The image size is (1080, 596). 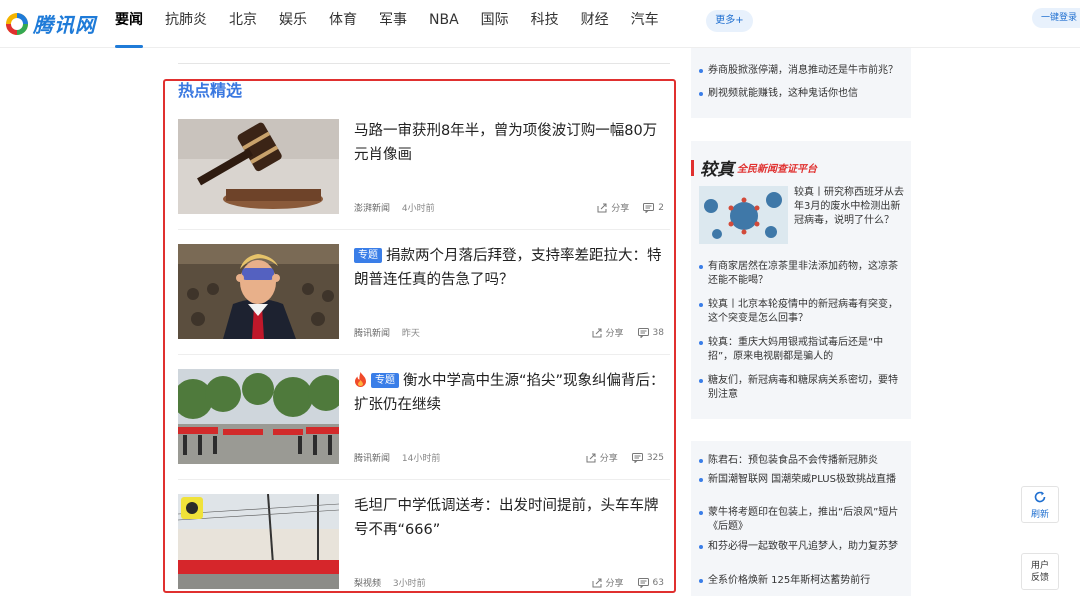 I want to click on sidebar-news-item: 蒙牛将考题印在包装上，推出“后浪风”短片《后题》, so click(x=801, y=520).